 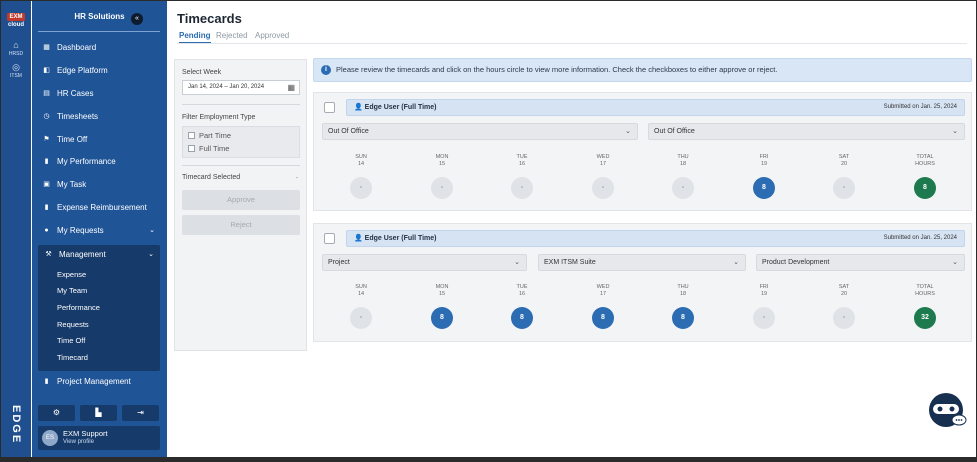 What do you see at coordinates (71, 340) in the screenshot?
I see `submenu-time-off: Time Off` at bounding box center [71, 340].